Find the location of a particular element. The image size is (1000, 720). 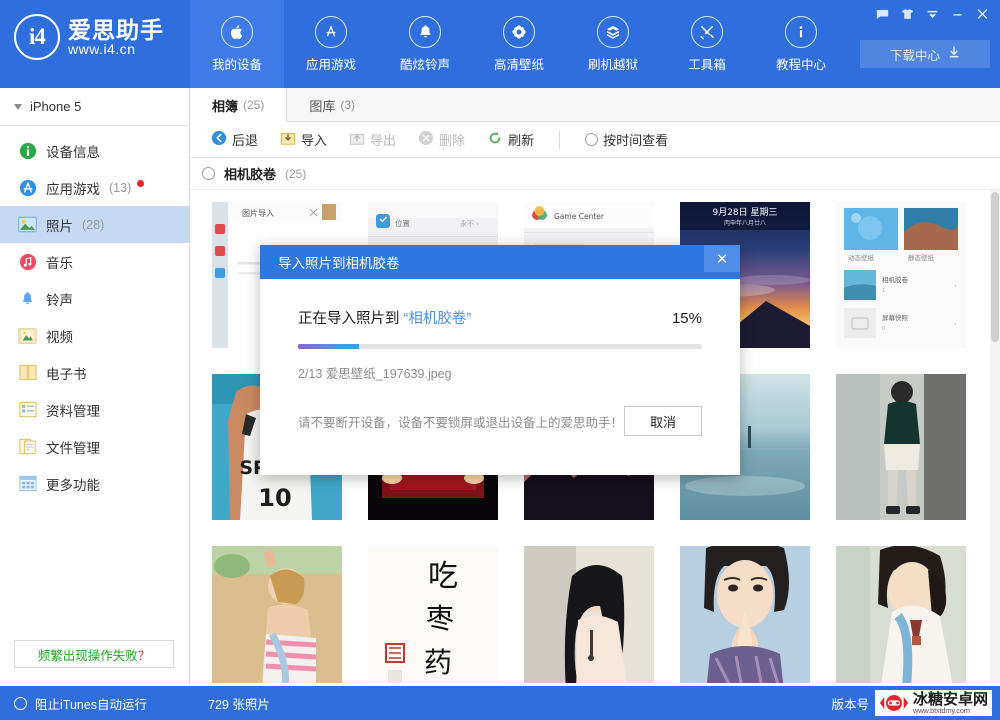

thumbnail-photo-calligraphy: 吃 枣 药 is located at coordinates (433, 614).